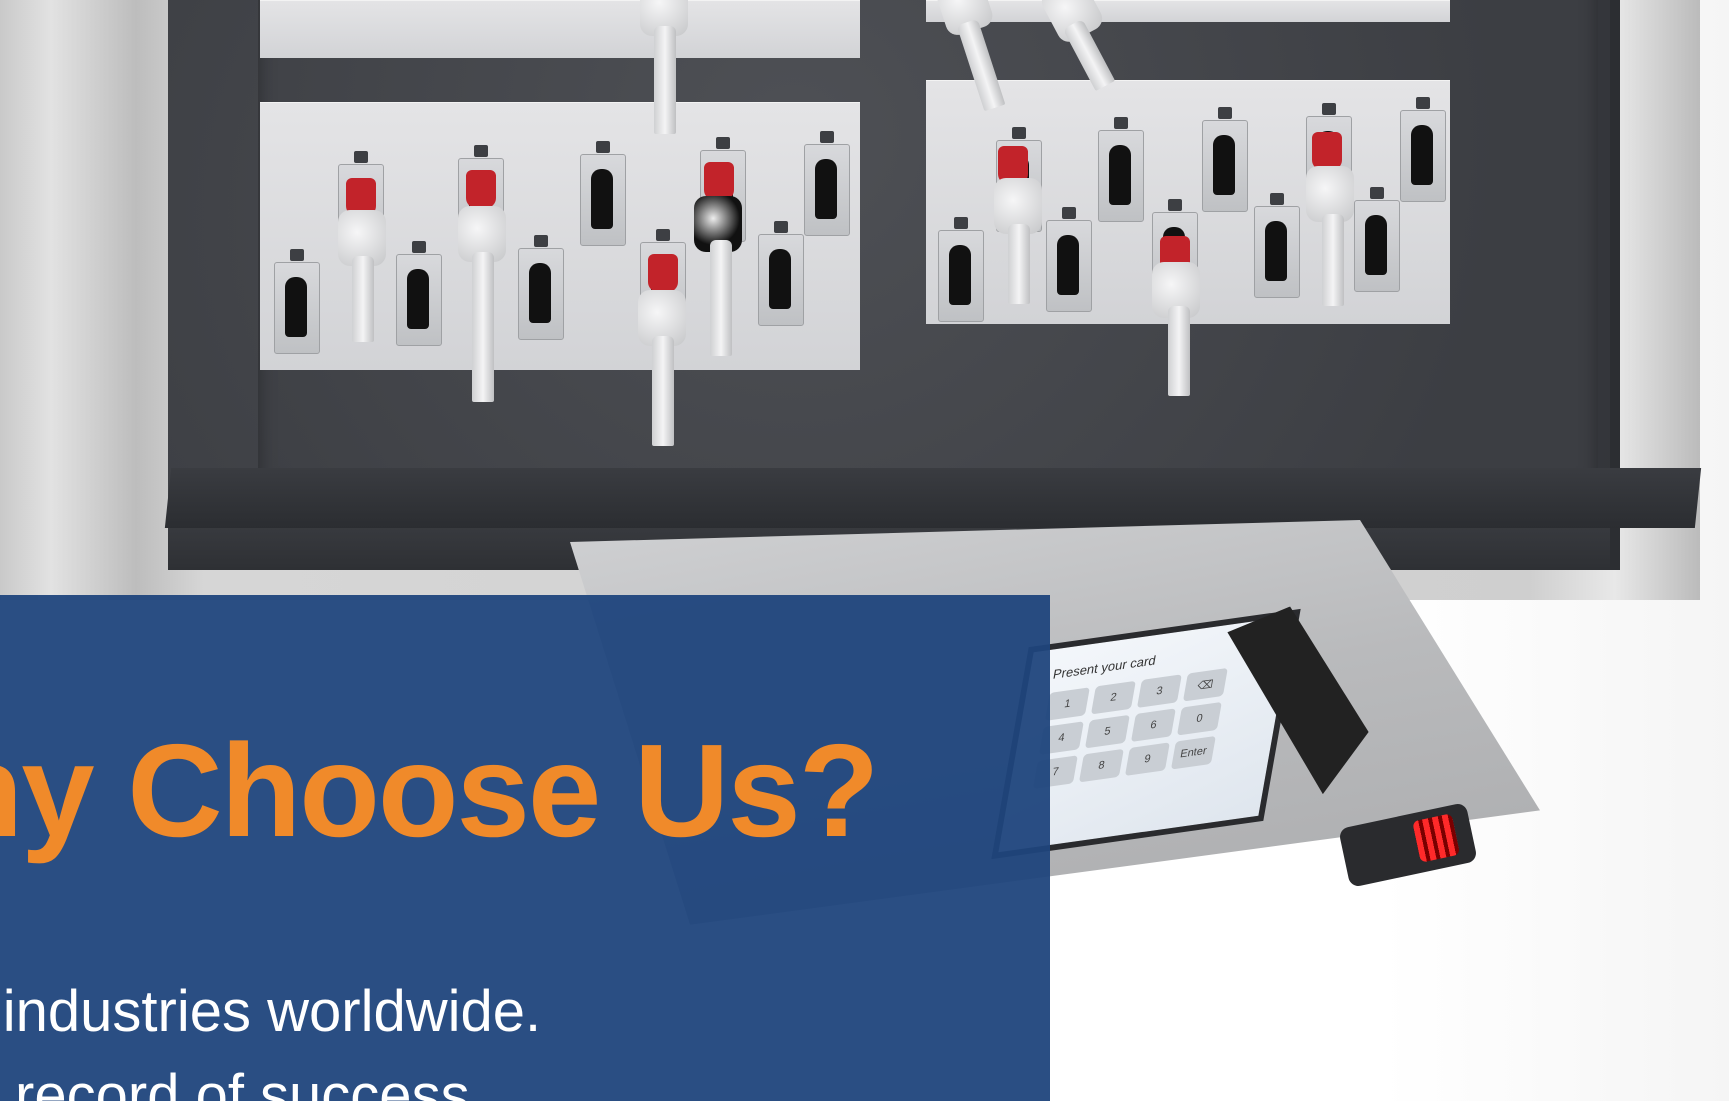 This screenshot has height=1101, width=1729. What do you see at coordinates (1188, 11) in the screenshot?
I see `key-panel-top-right` at bounding box center [1188, 11].